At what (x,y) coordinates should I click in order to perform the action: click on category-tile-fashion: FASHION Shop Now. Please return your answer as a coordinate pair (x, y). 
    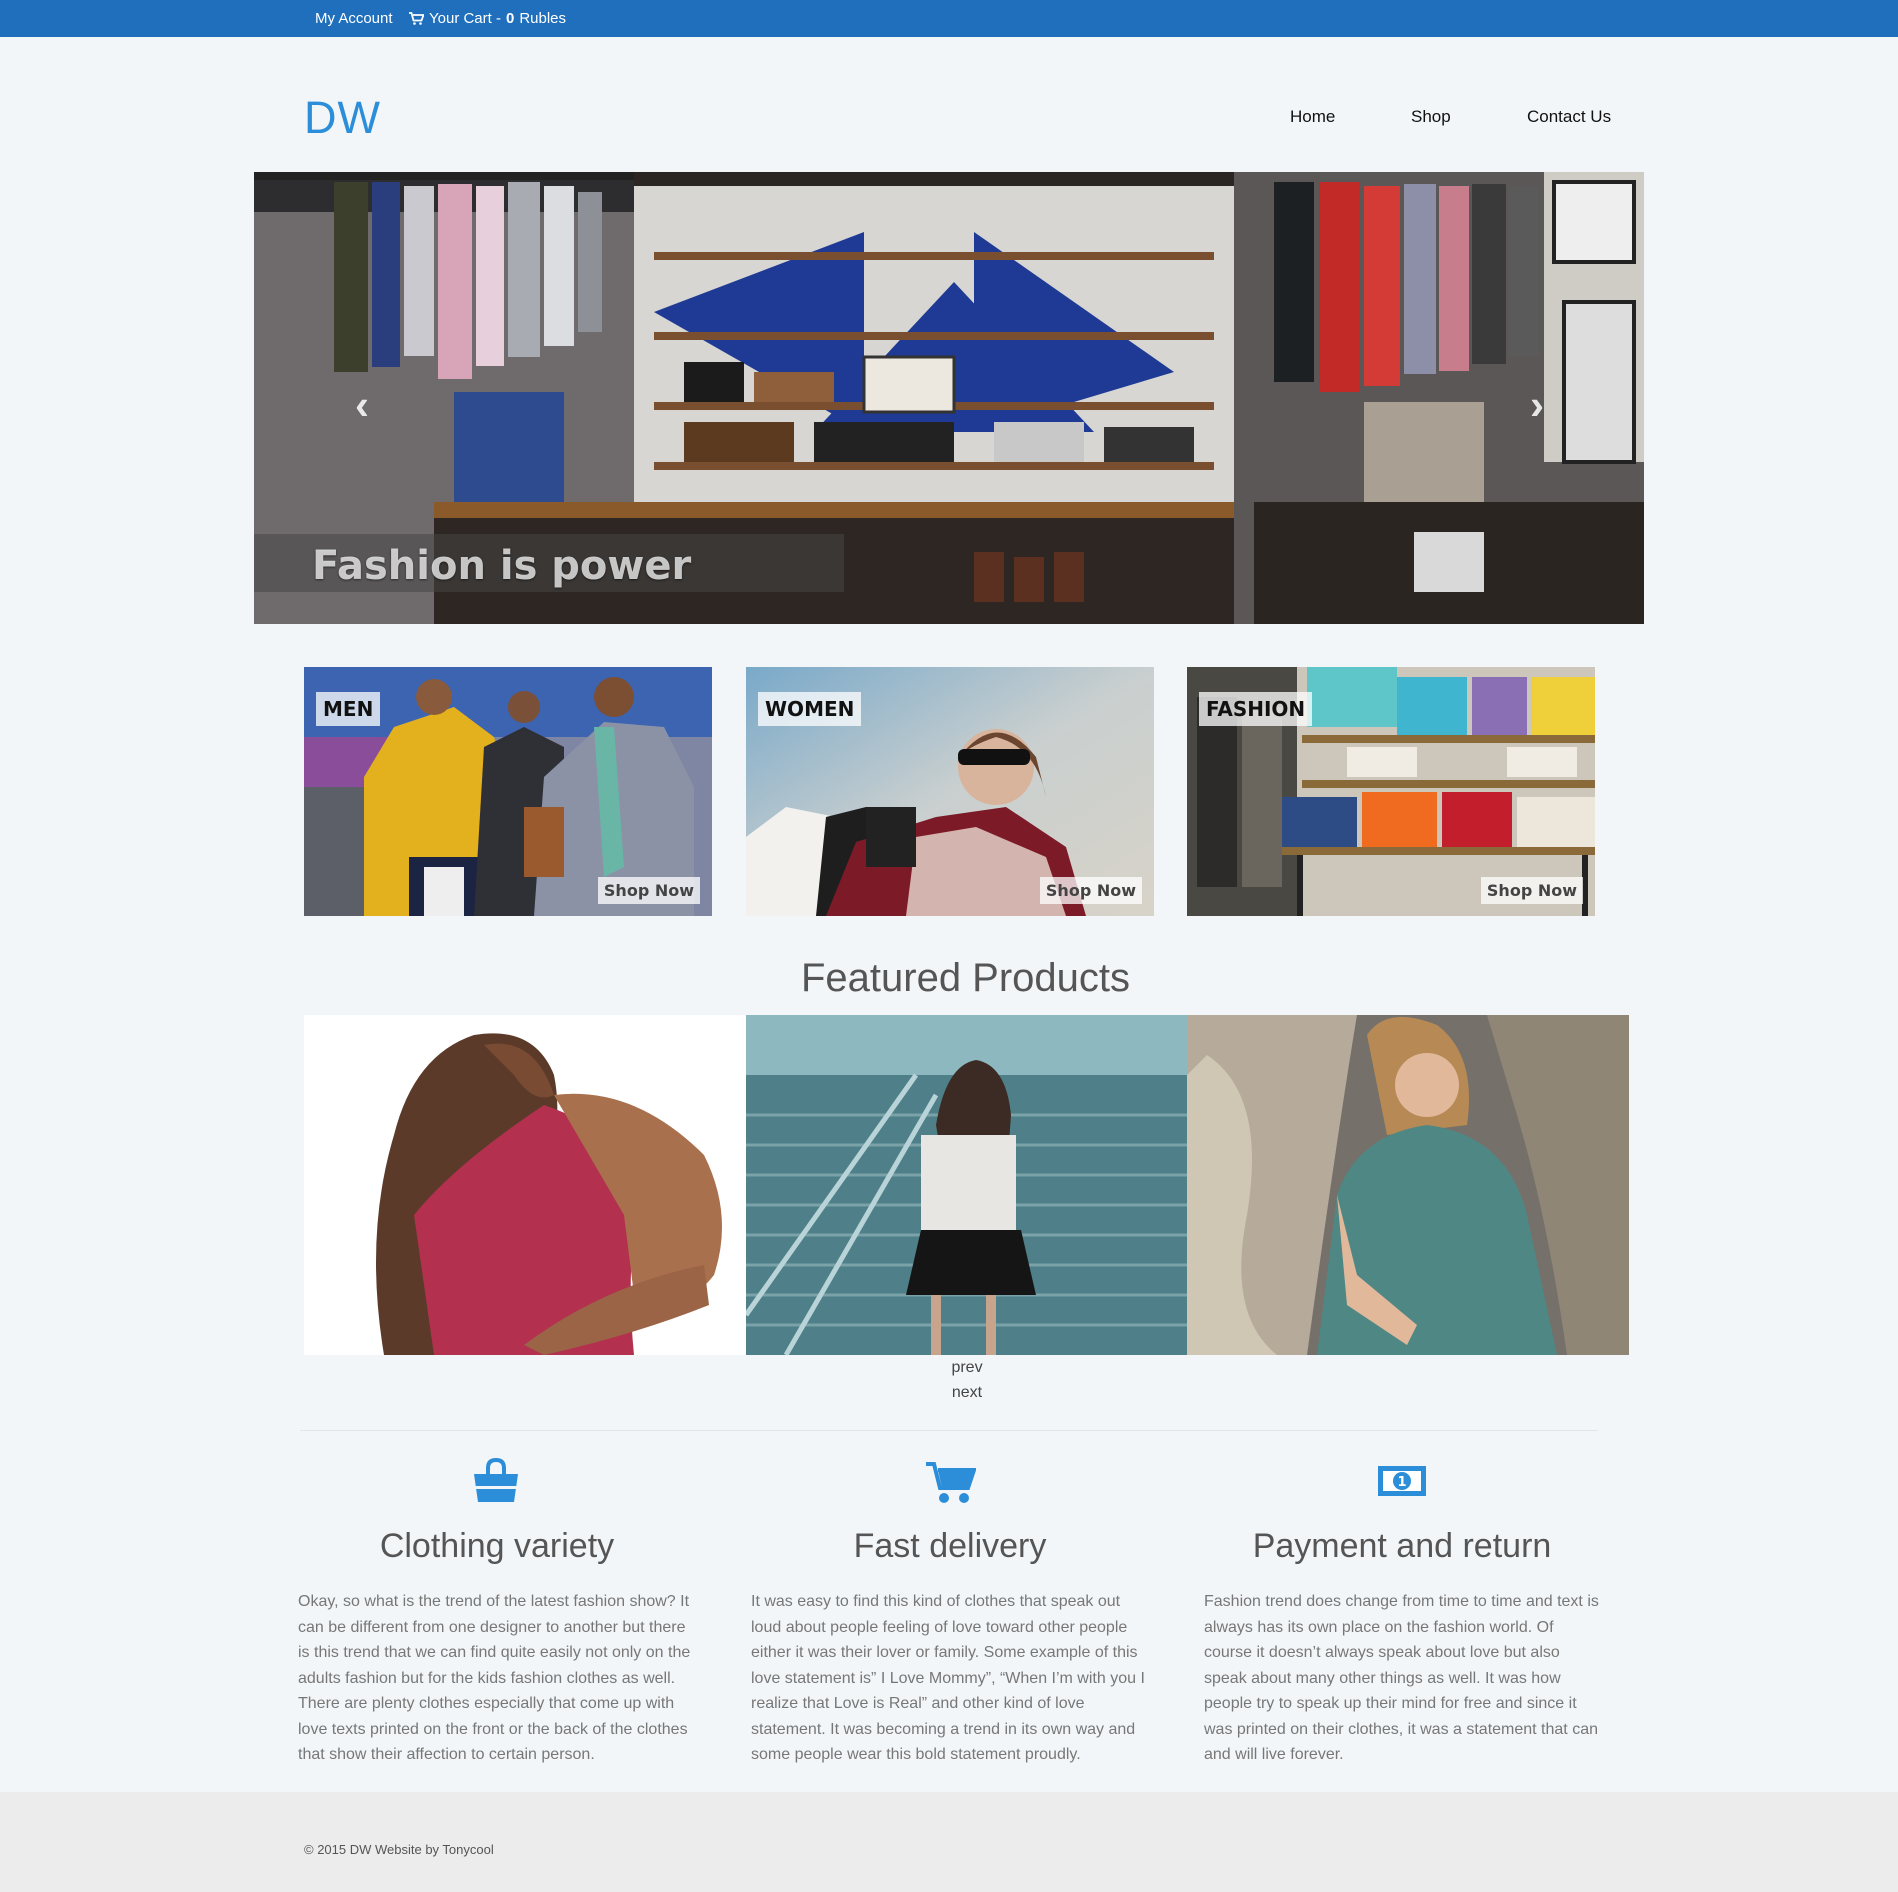
    Looking at the image, I should click on (1391, 791).